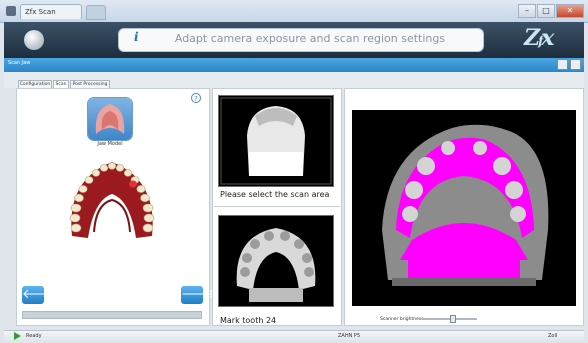  What do you see at coordinates (402, 319) in the screenshot?
I see `brightness-label: Scanner brightness` at bounding box center [402, 319].